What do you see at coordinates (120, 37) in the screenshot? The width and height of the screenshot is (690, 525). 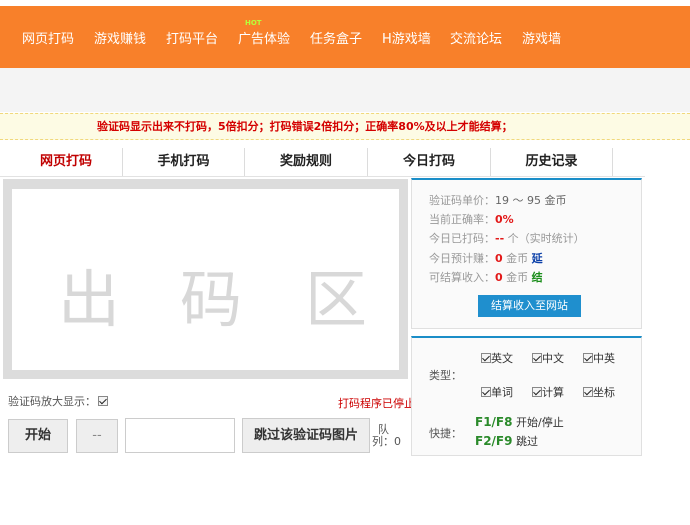 I see `nav-item-game-earn: 游戏赚钱` at bounding box center [120, 37].